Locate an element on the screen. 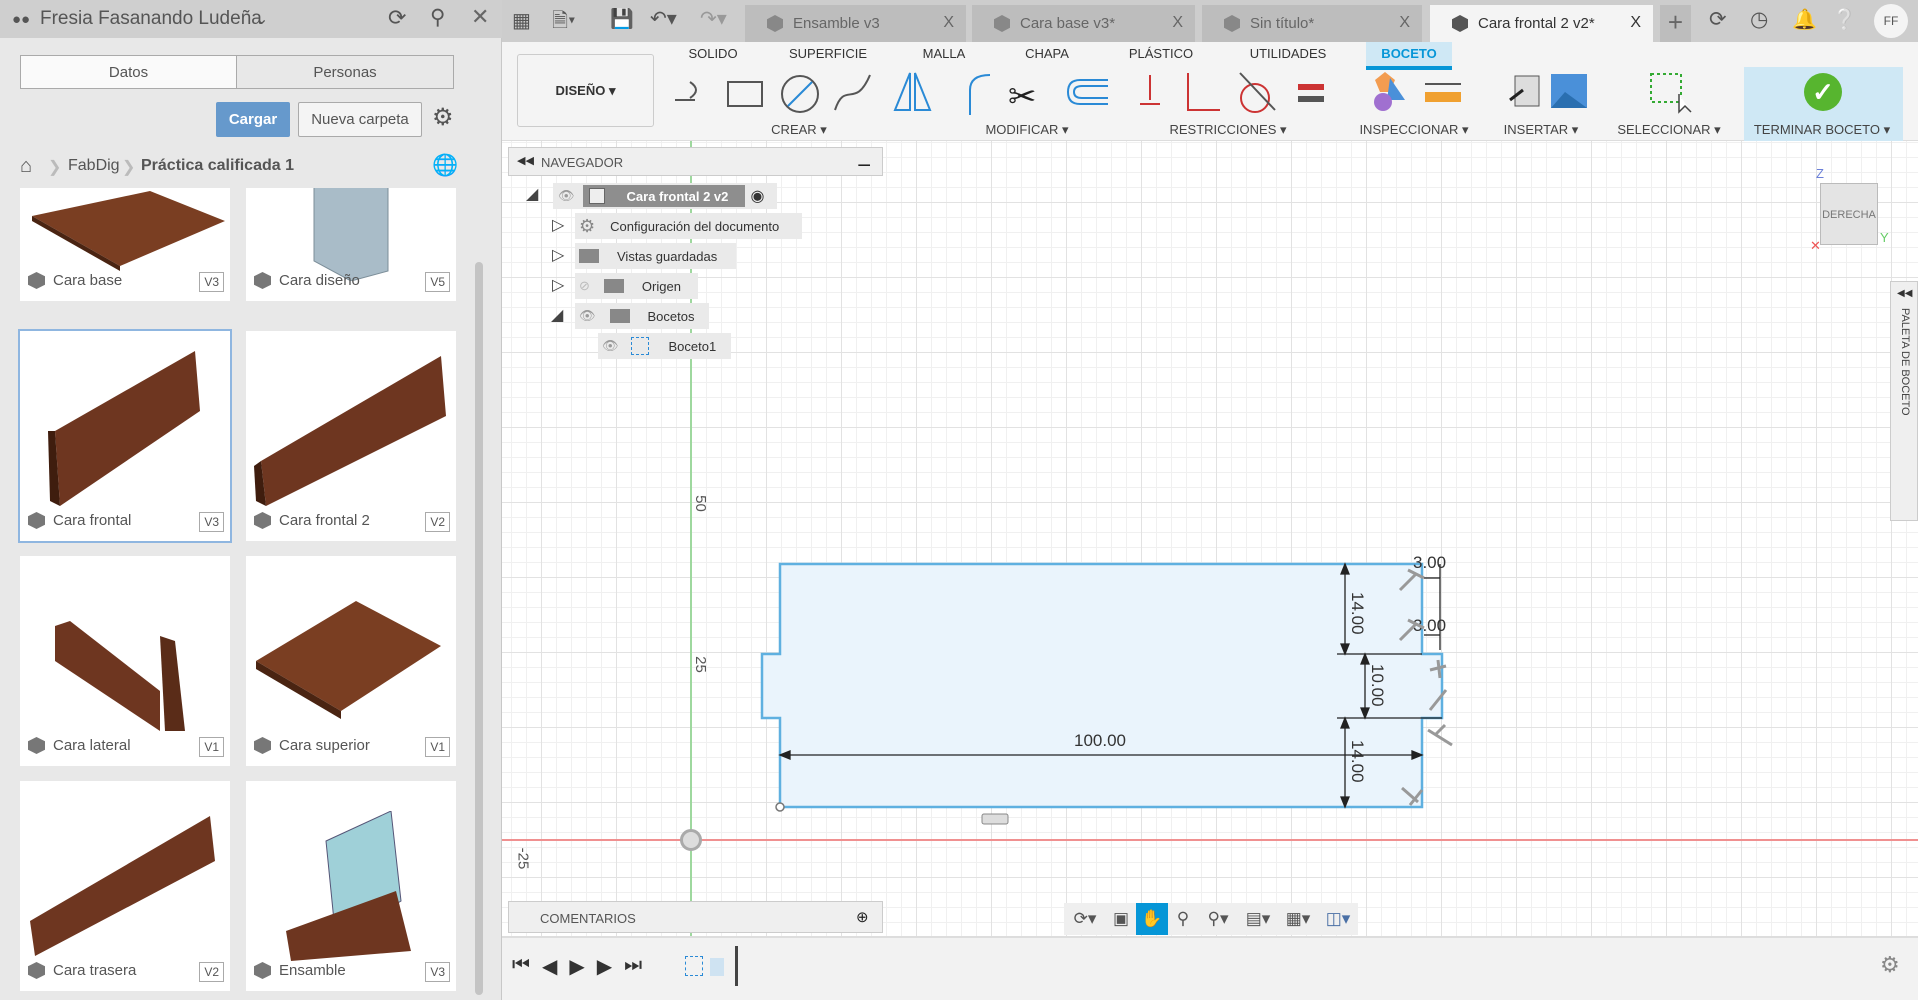 This screenshot has height=1000, width=1918. grid-icon: ▦▾ is located at coordinates (1298, 919).